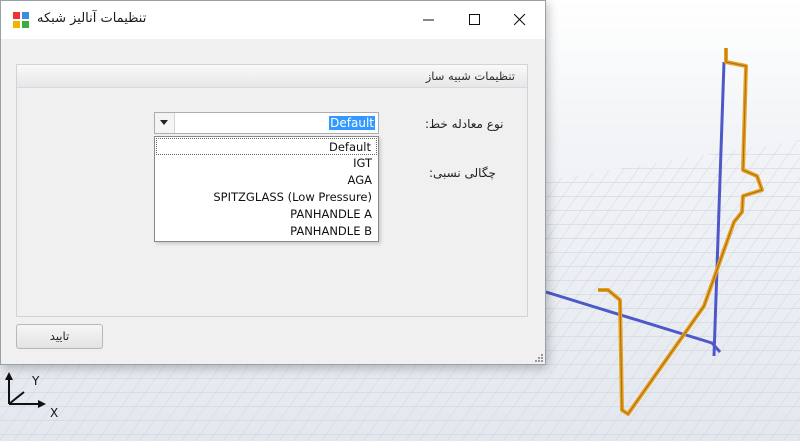 This screenshot has width=800, height=441. What do you see at coordinates (266, 123) in the screenshot?
I see `line-equation-combobox: Default` at bounding box center [266, 123].